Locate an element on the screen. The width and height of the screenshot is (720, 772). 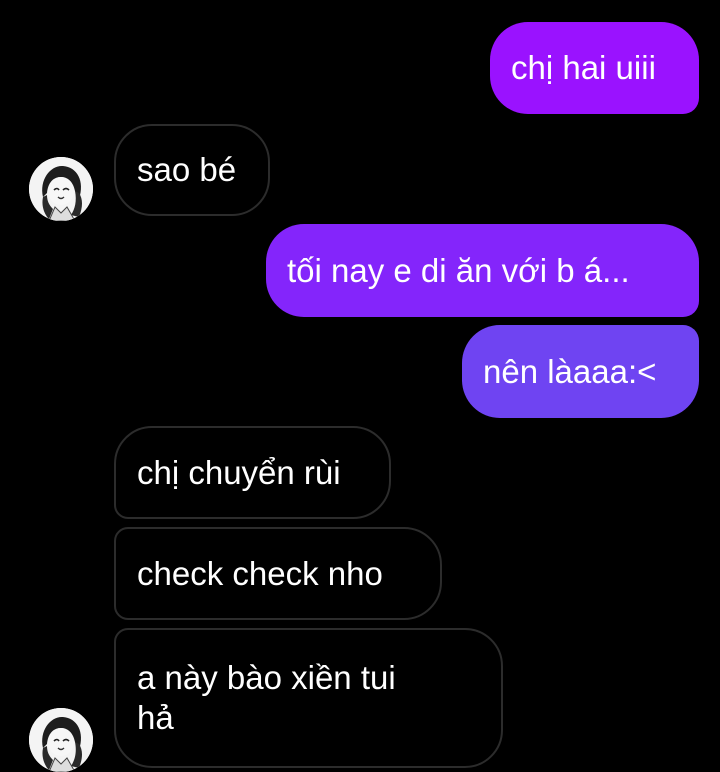
incoming-message: chị chuyển rùi is located at coordinates (252, 472).